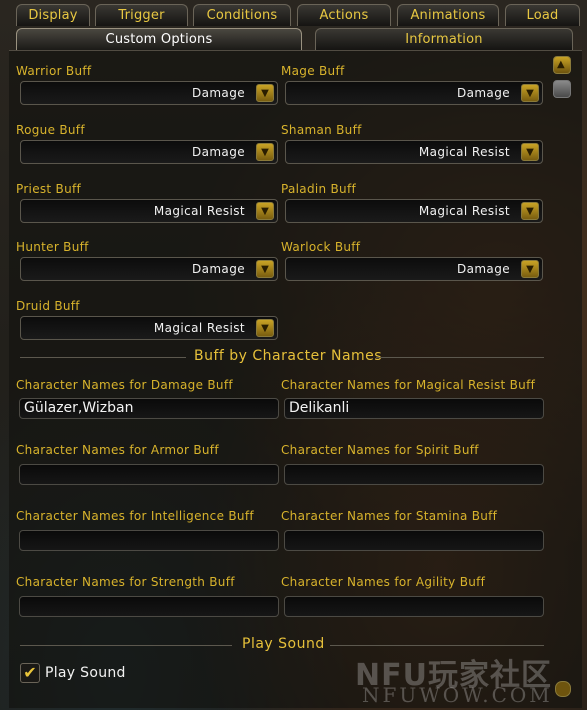  I want to click on paladin-buff-value: Magical Resist, so click(464, 211).